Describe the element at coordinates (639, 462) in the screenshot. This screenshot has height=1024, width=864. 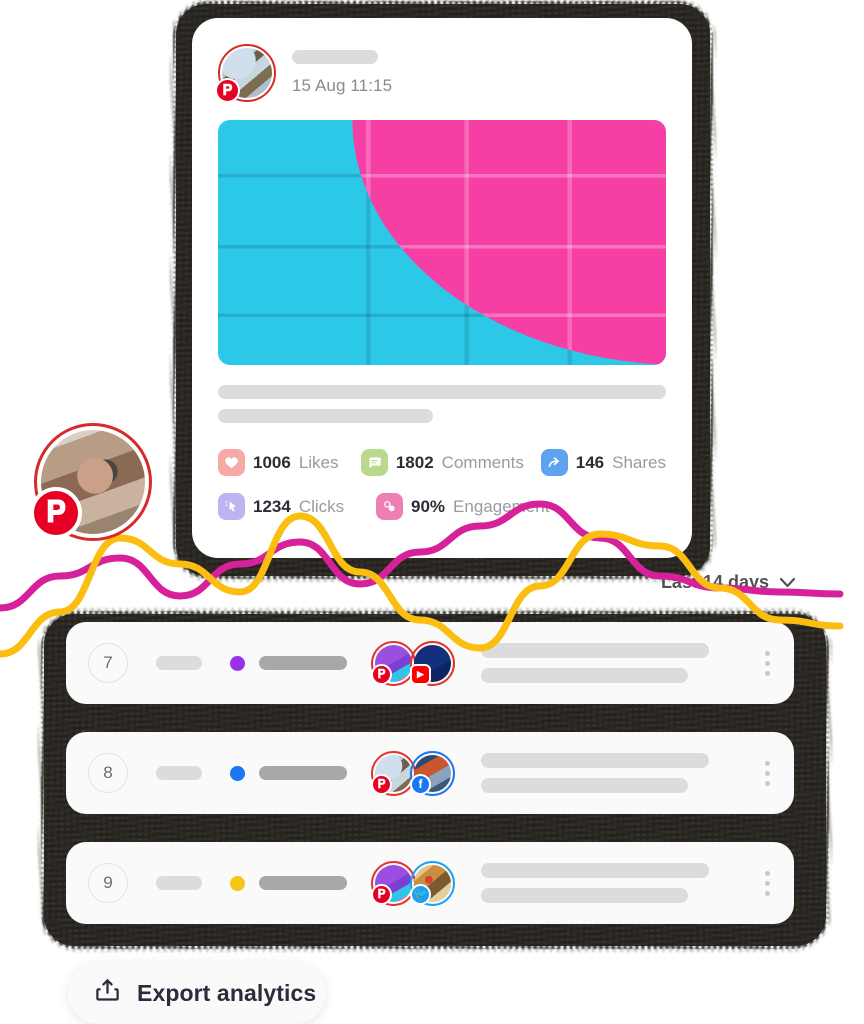
I see `stat-label: Shares` at that location.